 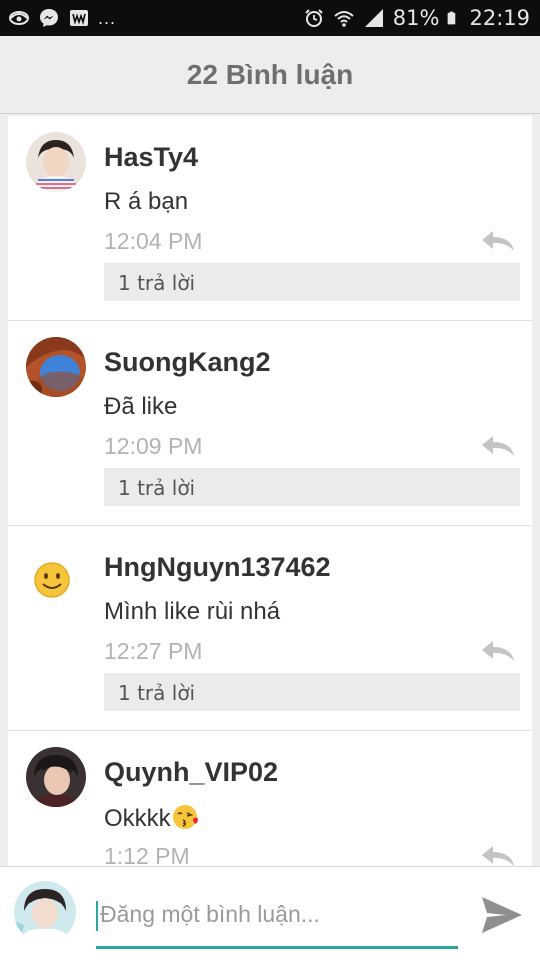 I want to click on kiss-emoji-icon, so click(x=185, y=817).